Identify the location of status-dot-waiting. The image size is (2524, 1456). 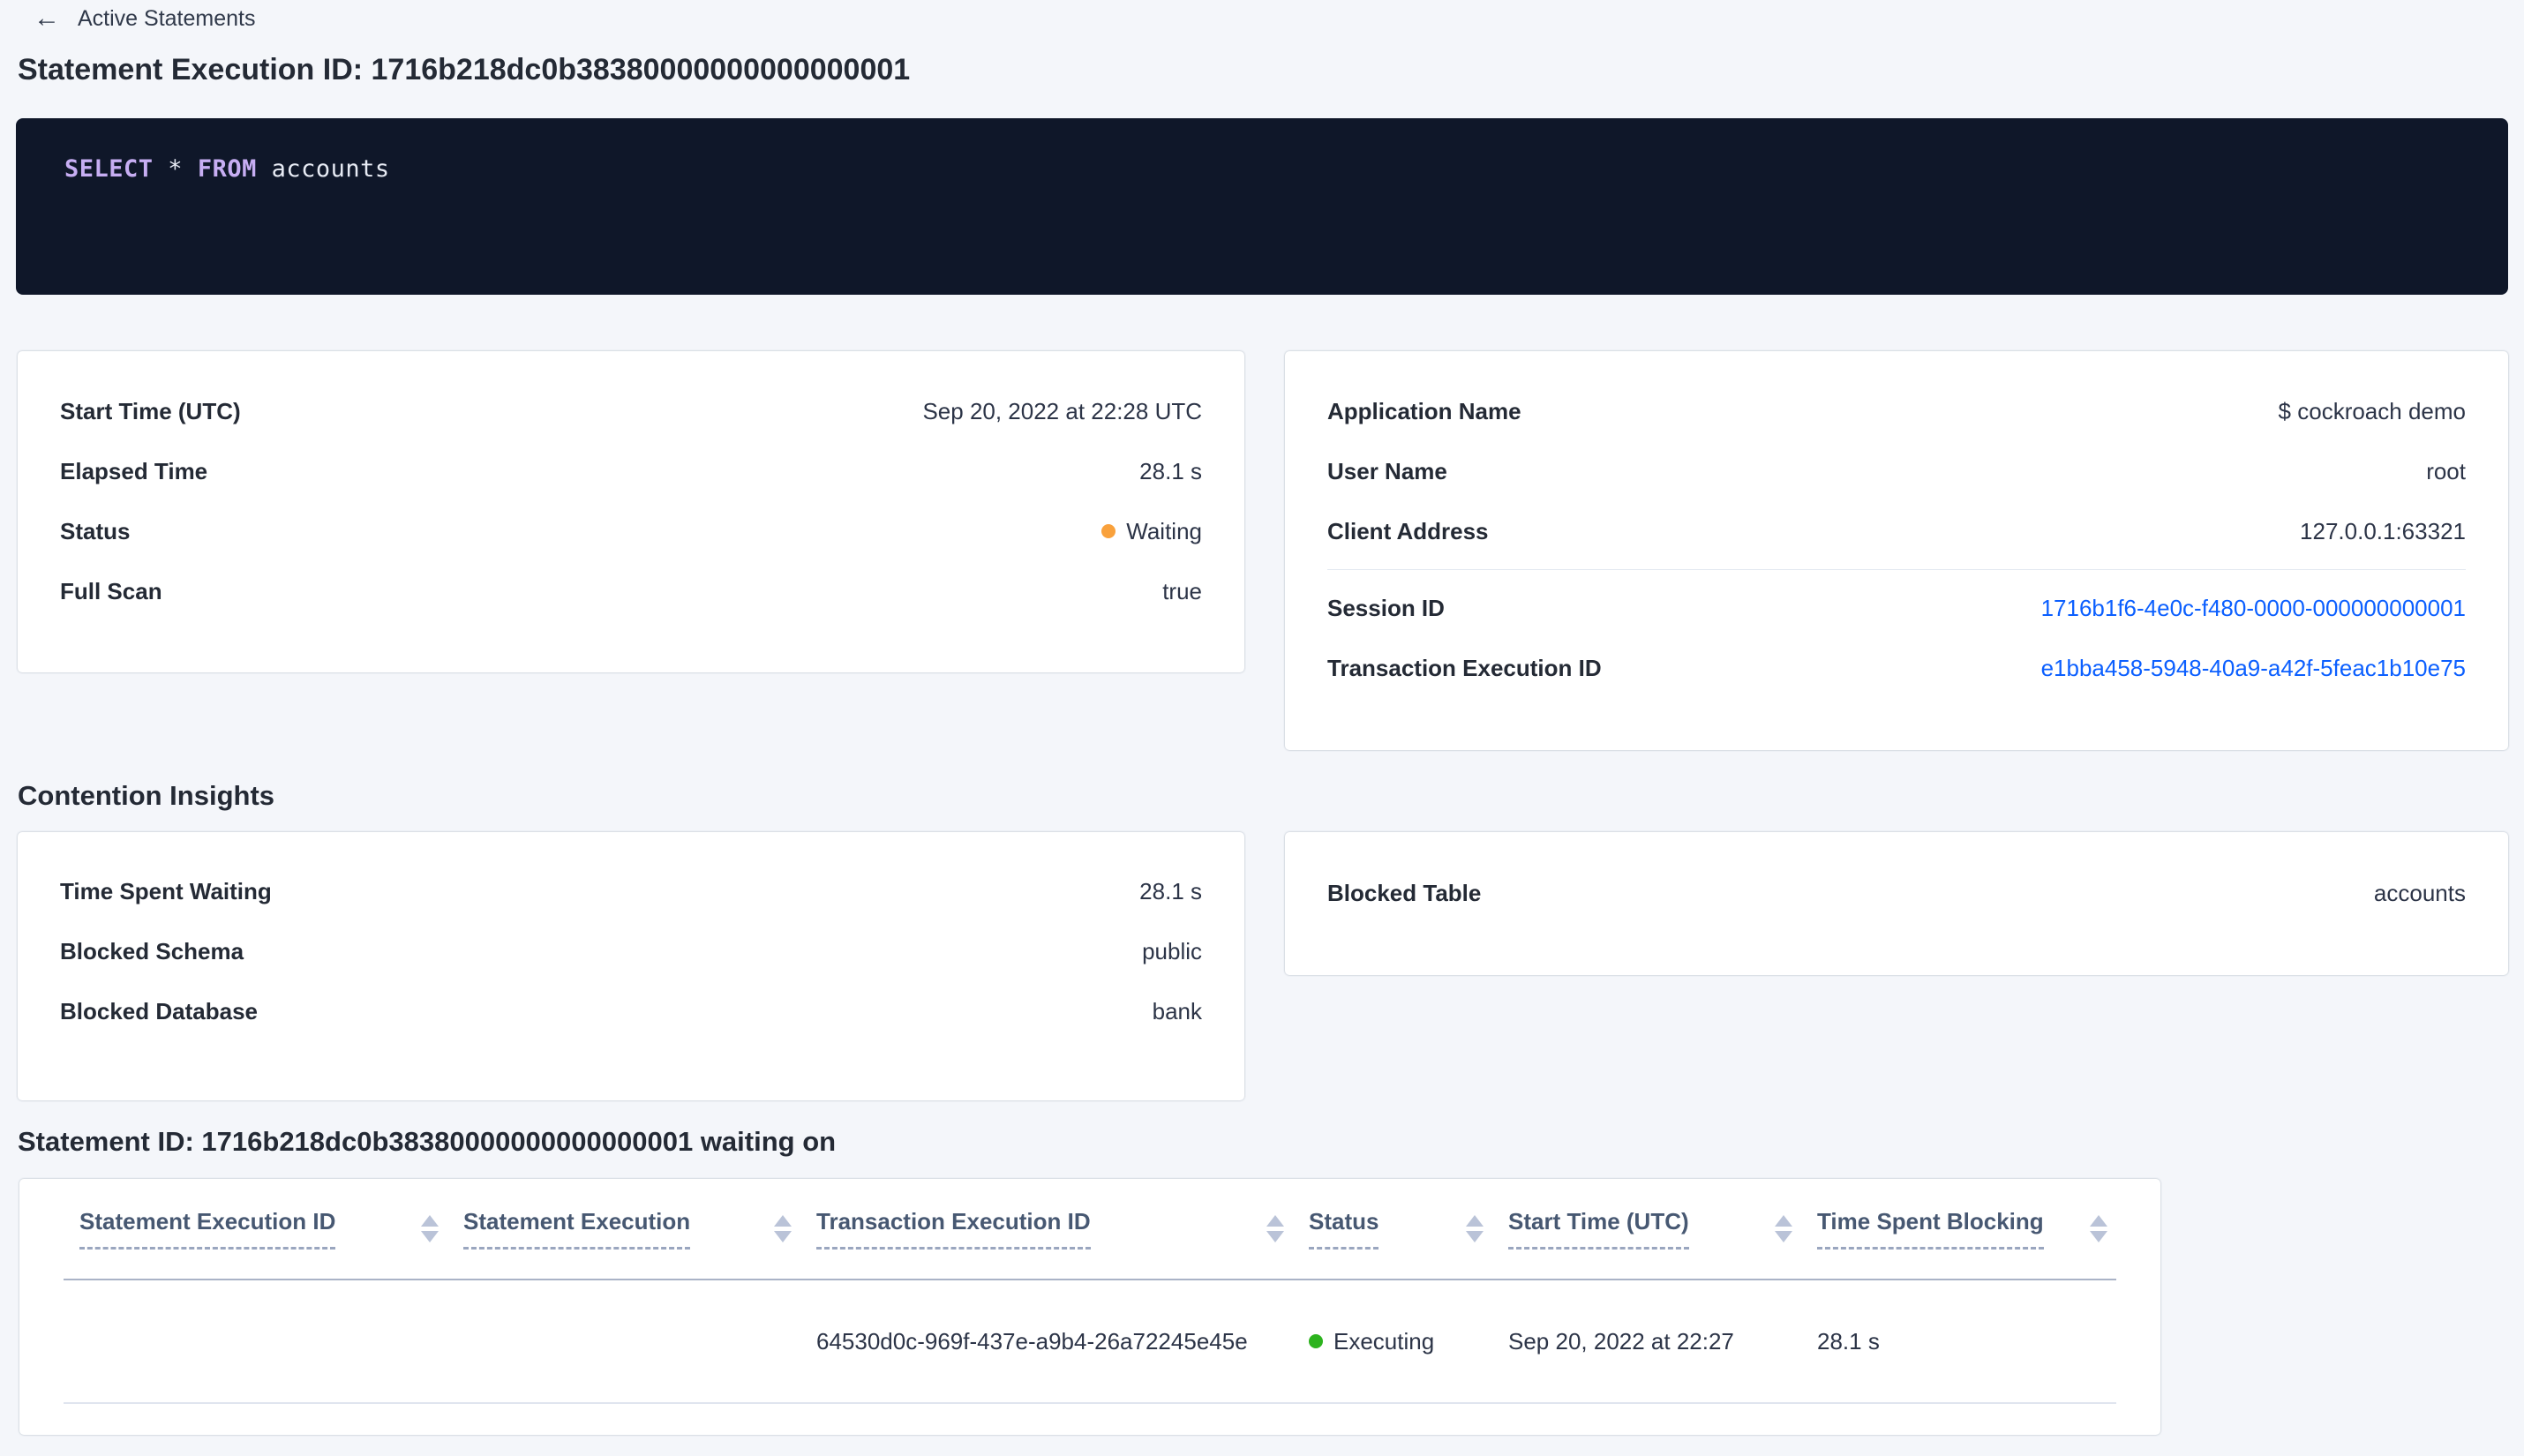
(1108, 531).